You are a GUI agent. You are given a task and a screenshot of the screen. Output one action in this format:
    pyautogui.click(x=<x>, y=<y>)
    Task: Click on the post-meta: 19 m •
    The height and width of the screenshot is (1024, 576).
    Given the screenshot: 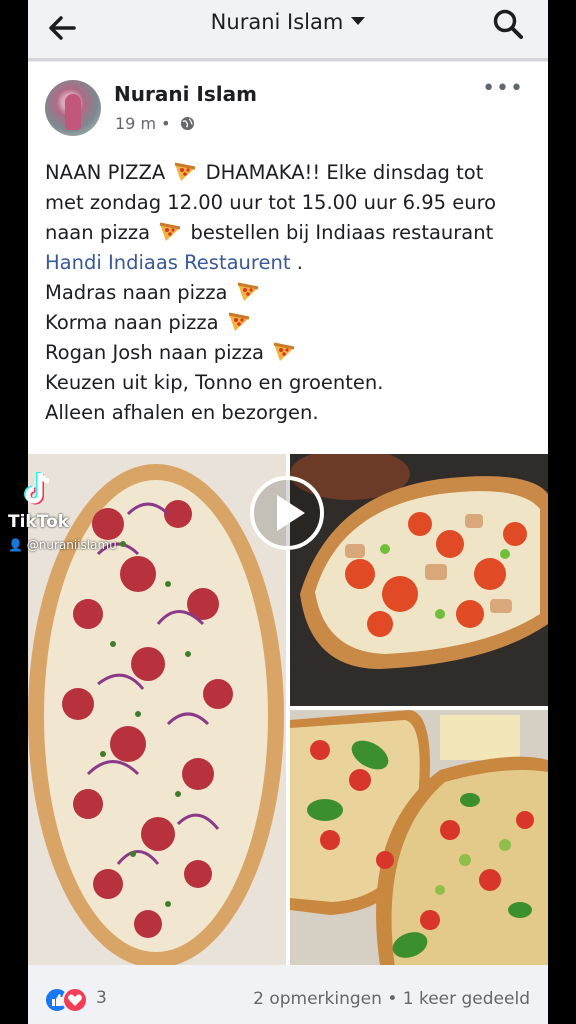 What is the action you would take?
    pyautogui.click(x=155, y=123)
    